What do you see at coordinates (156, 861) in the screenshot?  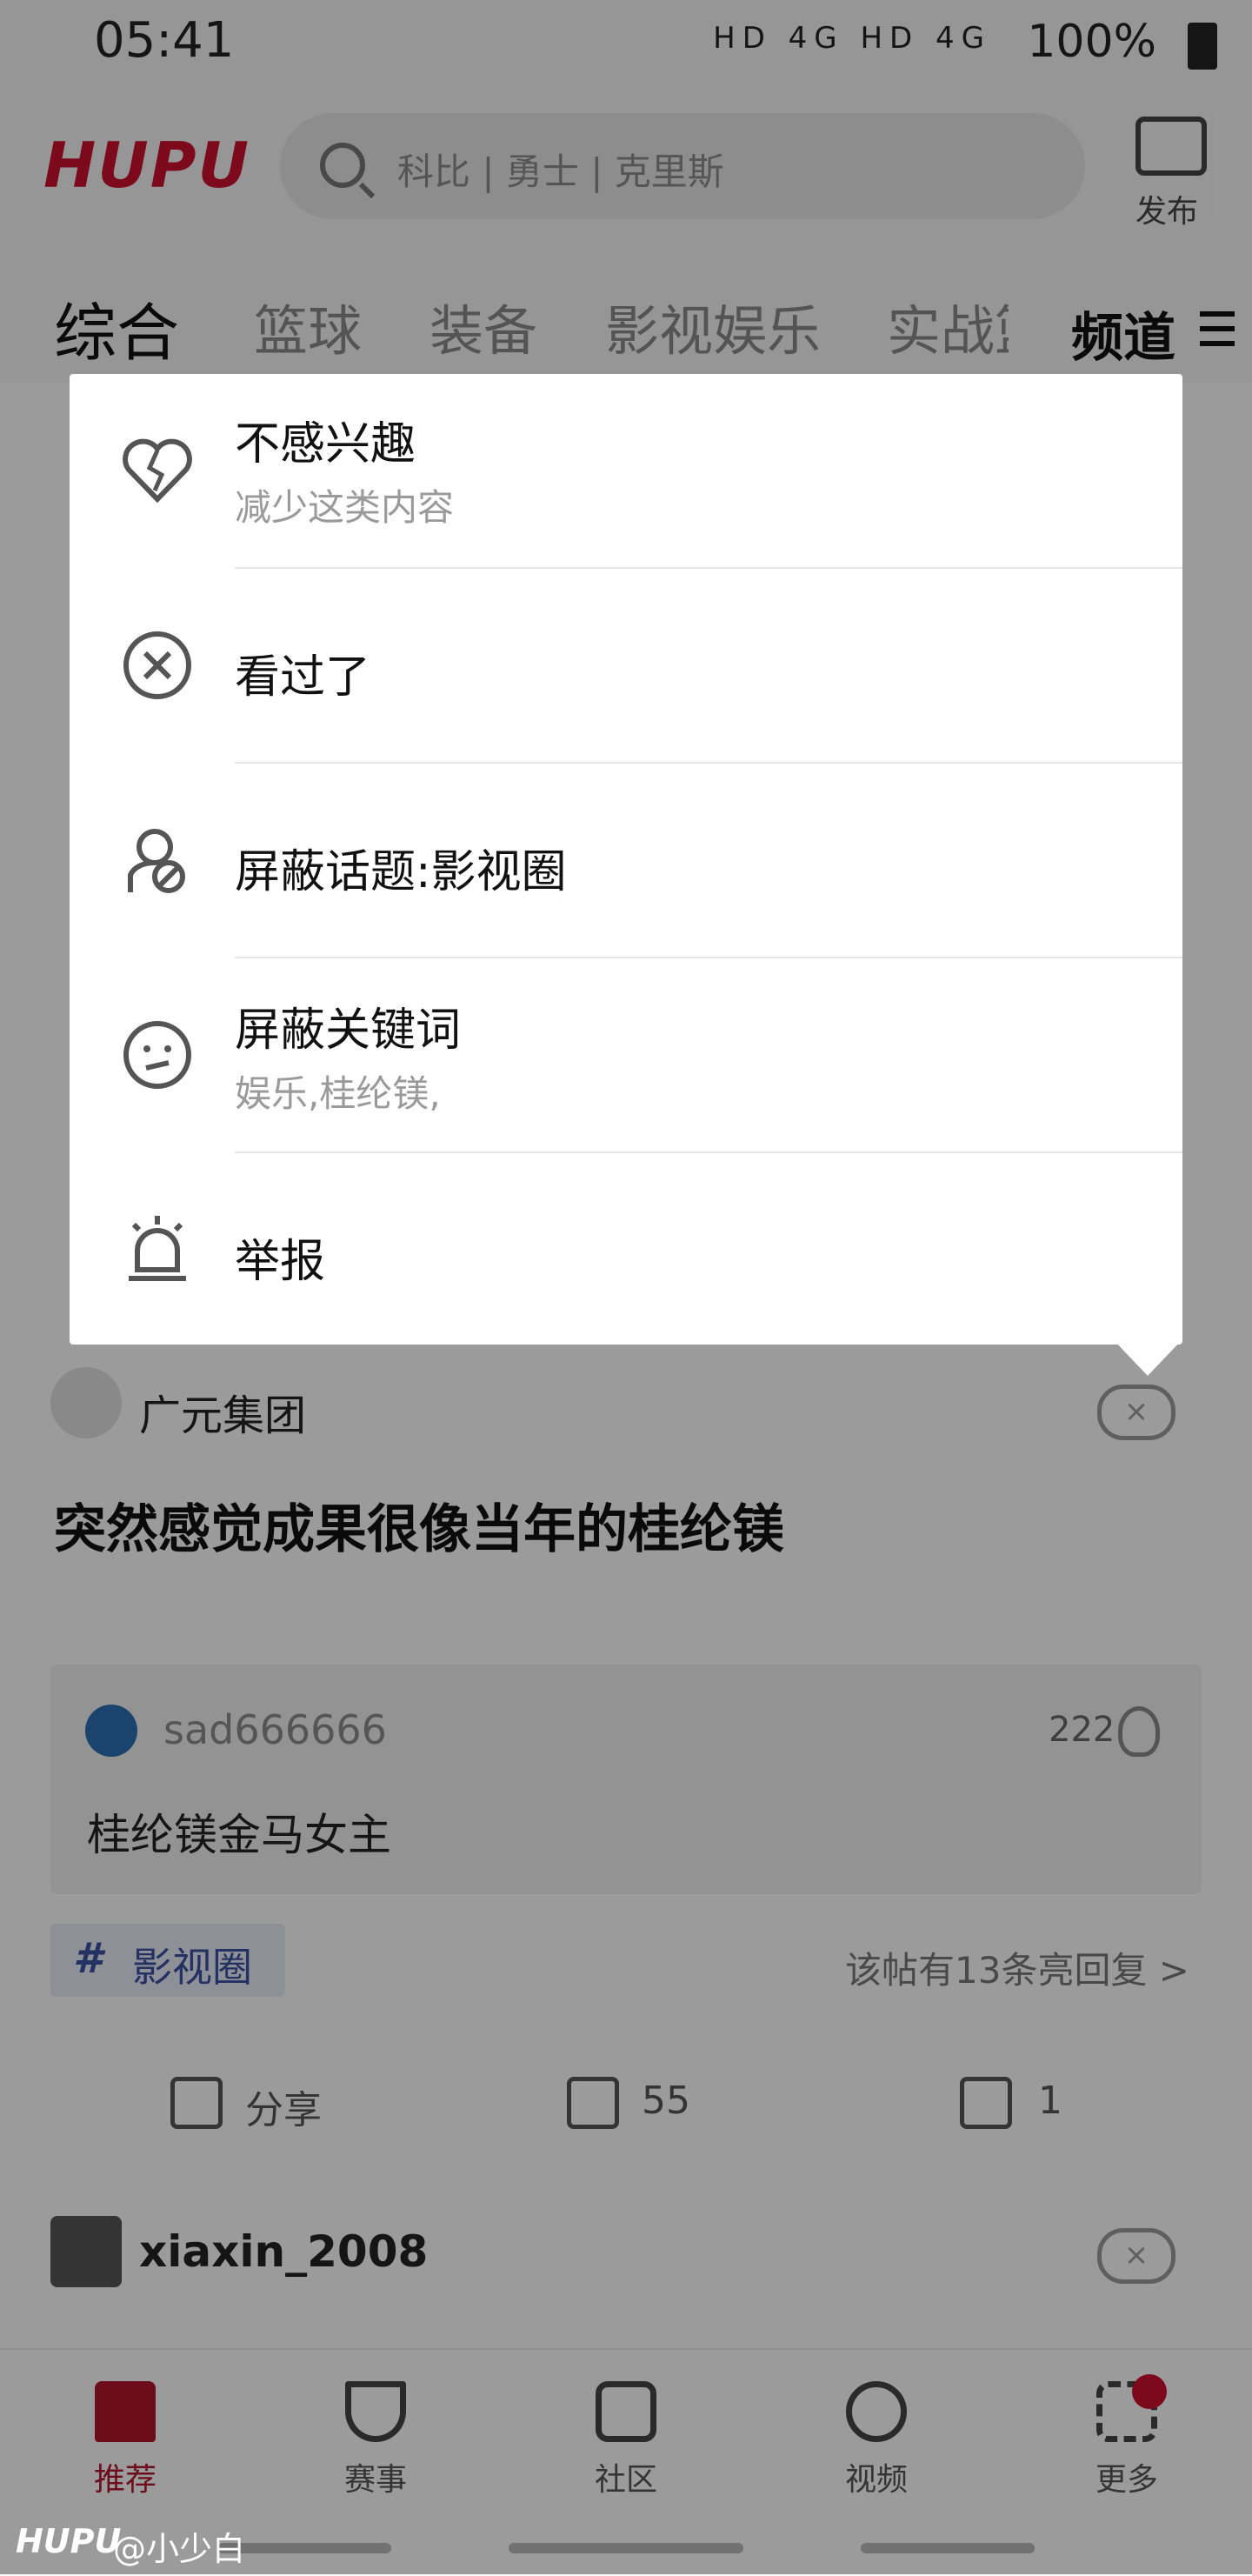 I see `block-topic-icon` at bounding box center [156, 861].